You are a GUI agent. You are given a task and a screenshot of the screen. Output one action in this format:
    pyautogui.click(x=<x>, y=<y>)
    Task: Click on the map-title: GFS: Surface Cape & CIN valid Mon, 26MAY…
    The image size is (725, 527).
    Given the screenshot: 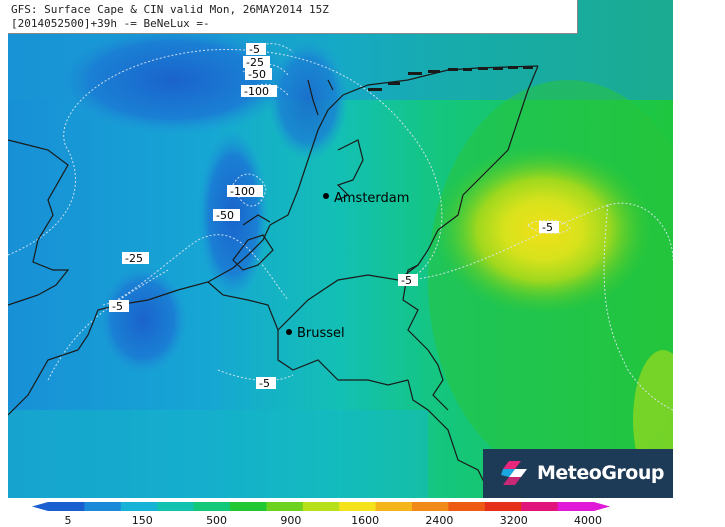 What is the action you would take?
    pyautogui.click(x=170, y=9)
    